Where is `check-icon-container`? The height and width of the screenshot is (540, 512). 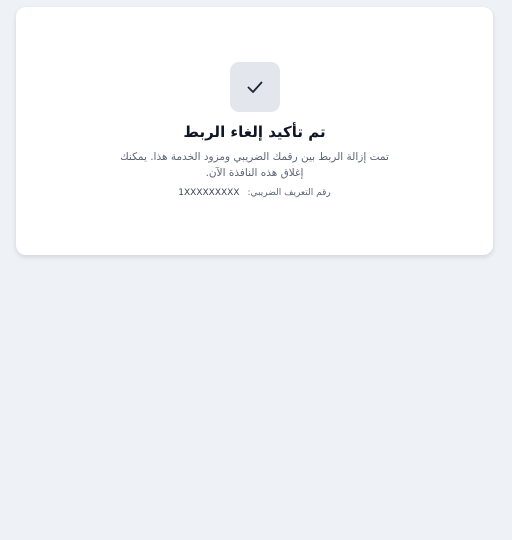 check-icon-container is located at coordinates (255, 87).